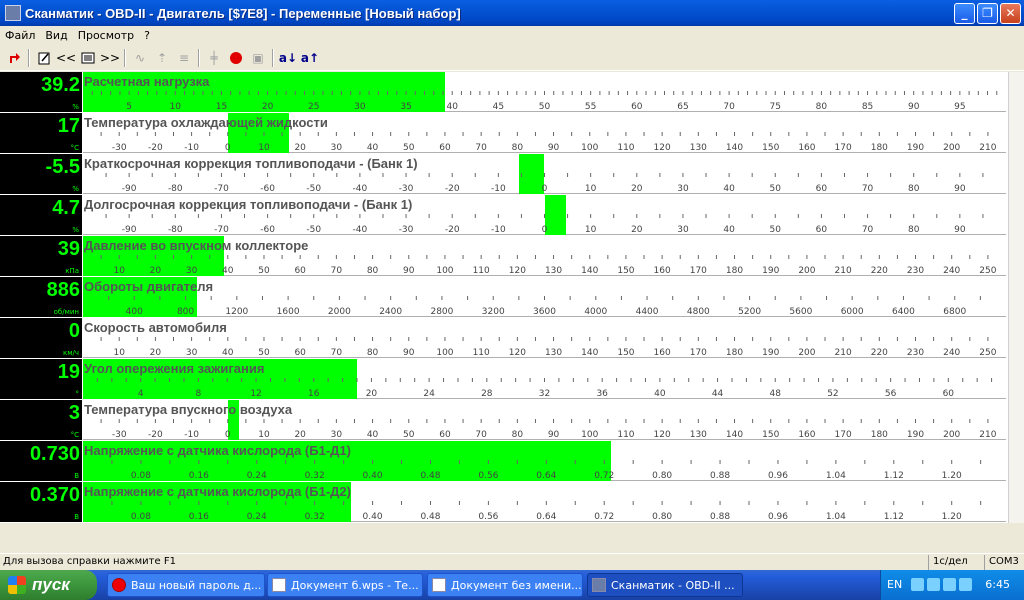 The width and height of the screenshot is (1024, 600). Describe the element at coordinates (110, 58) in the screenshot. I see `next-button: >>` at that location.